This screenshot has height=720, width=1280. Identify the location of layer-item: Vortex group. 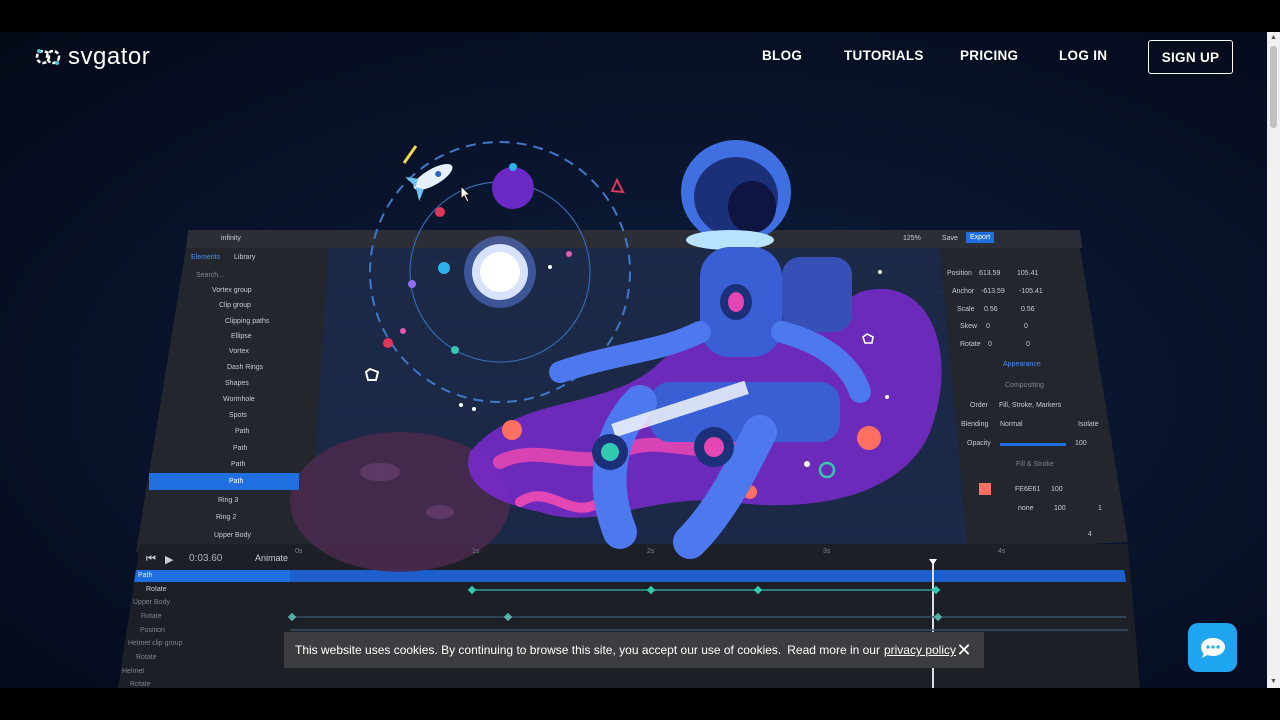
(232, 290).